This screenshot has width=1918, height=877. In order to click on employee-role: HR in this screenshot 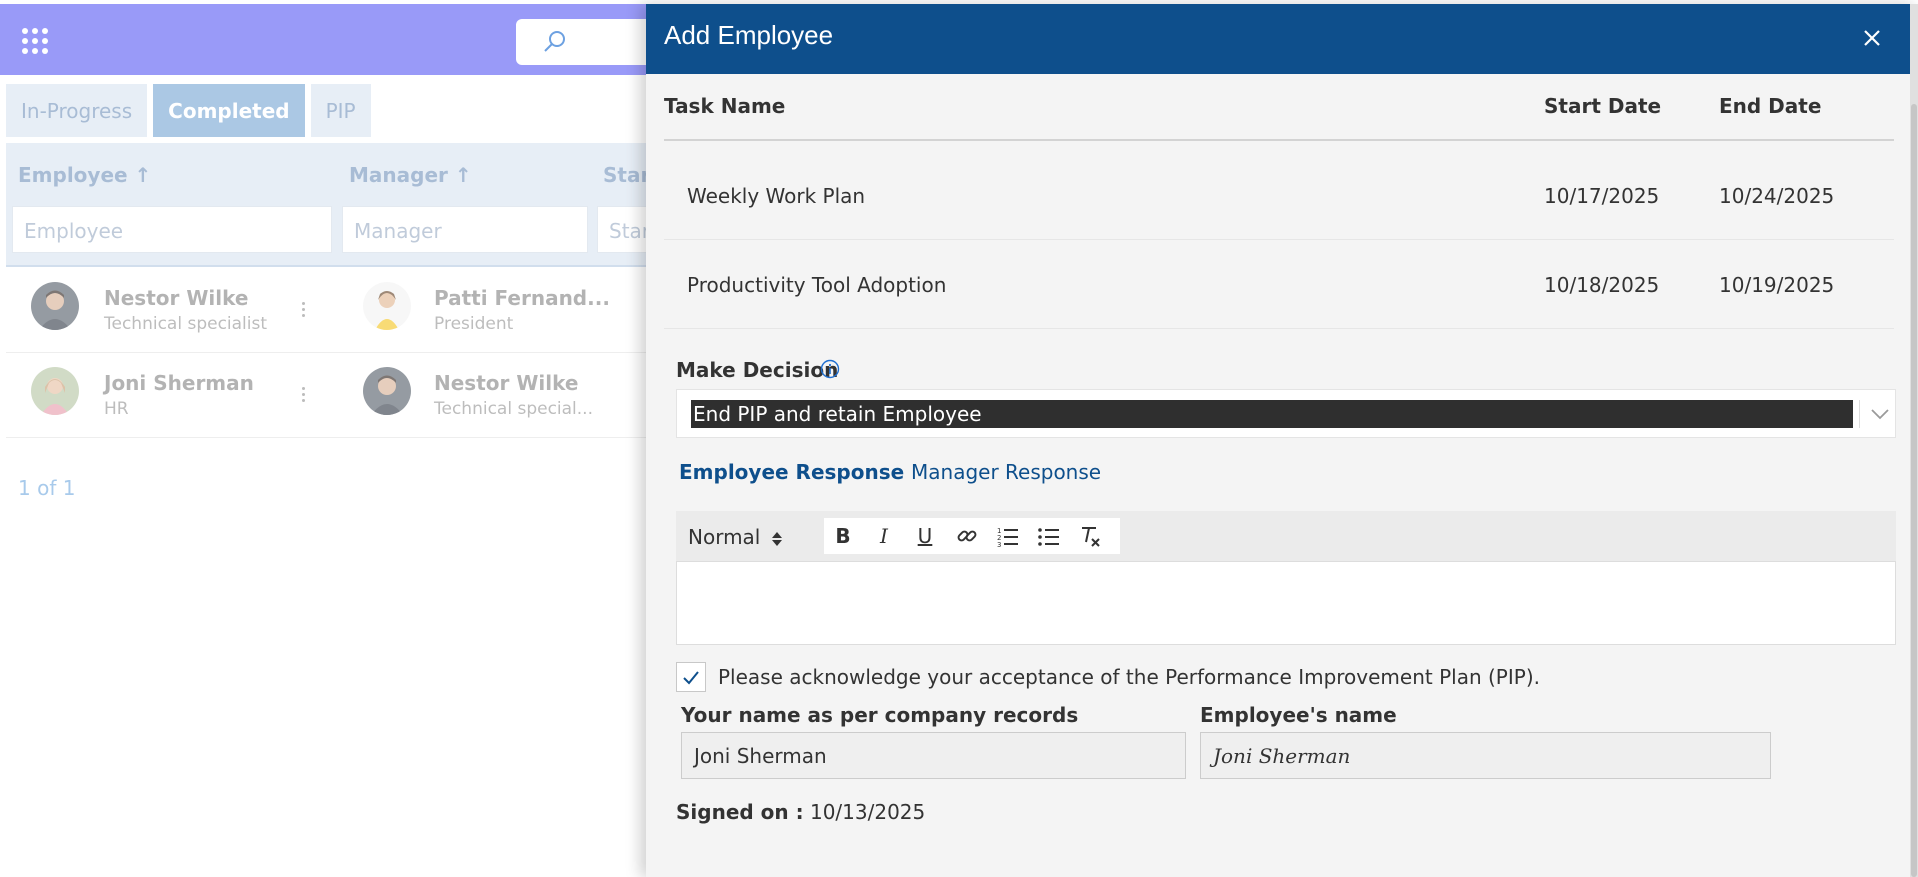, I will do `click(116, 409)`.